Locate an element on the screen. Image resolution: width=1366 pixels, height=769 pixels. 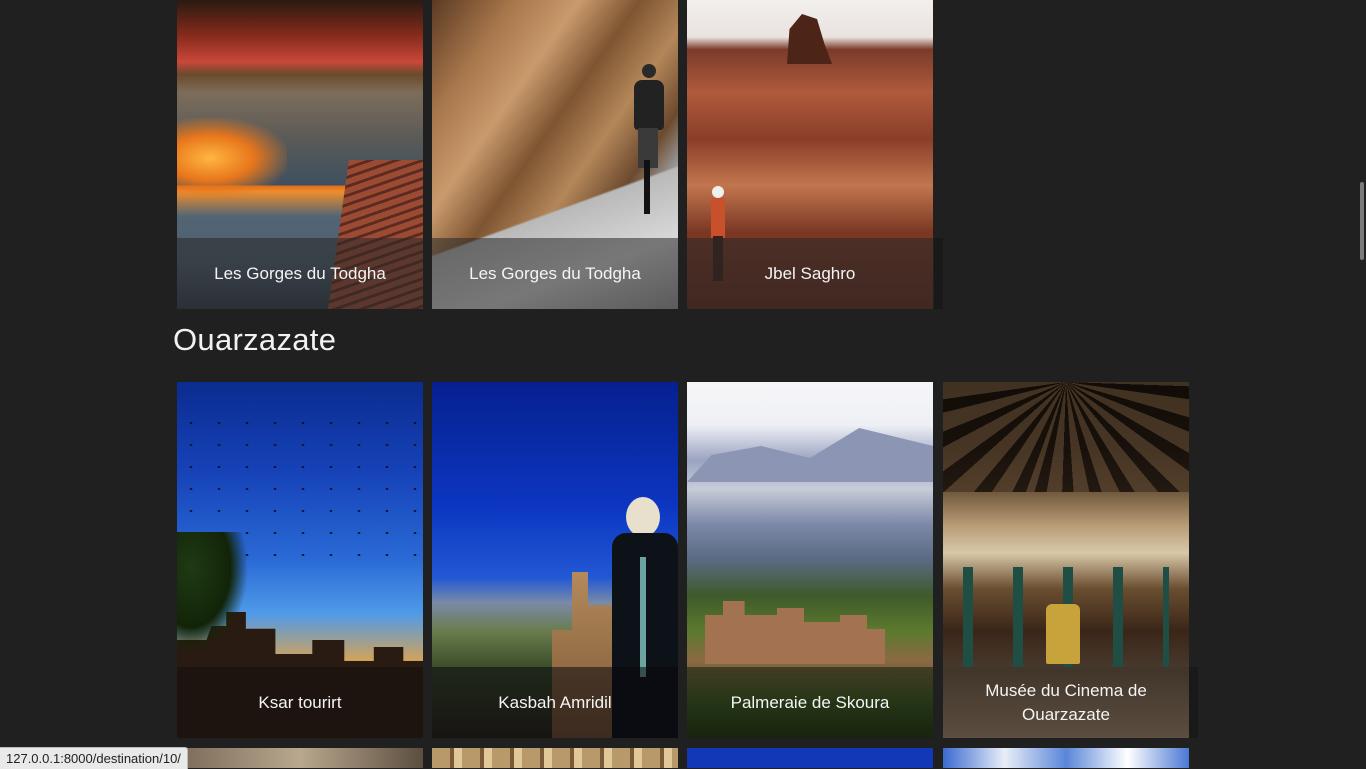
destination-card-todgha-1: Les Gorges du Todgha is located at coordinates (300, 154).